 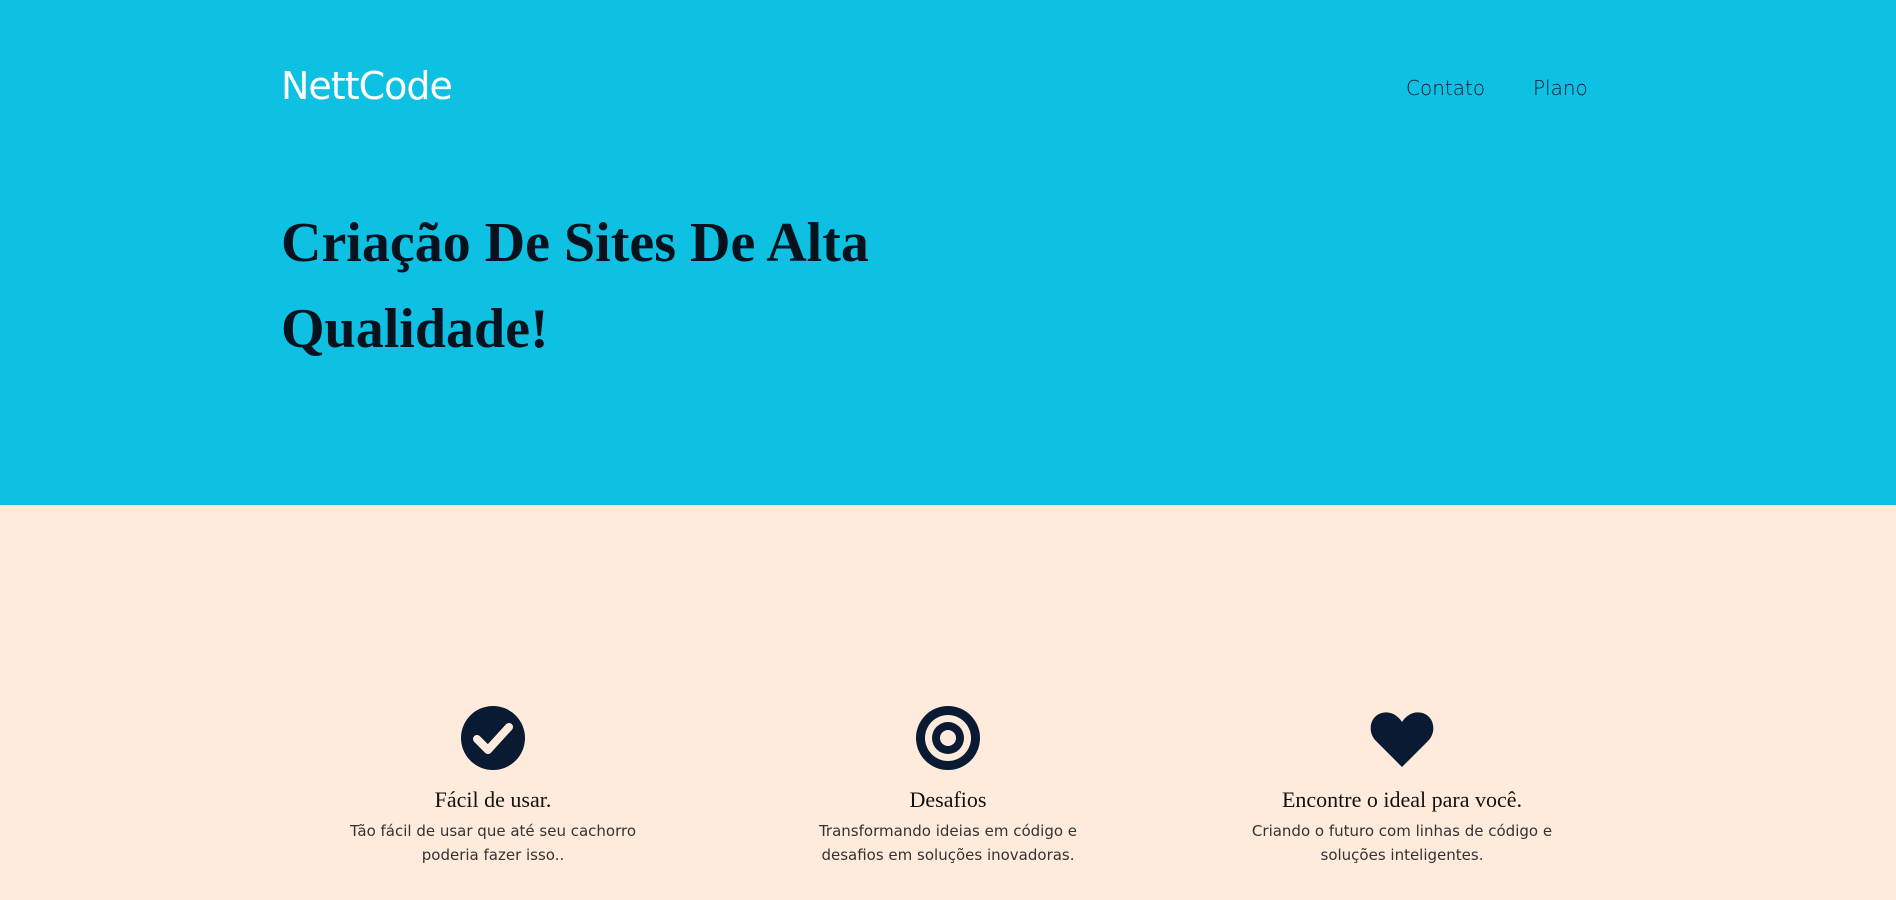 I want to click on target-icon, so click(x=948, y=738).